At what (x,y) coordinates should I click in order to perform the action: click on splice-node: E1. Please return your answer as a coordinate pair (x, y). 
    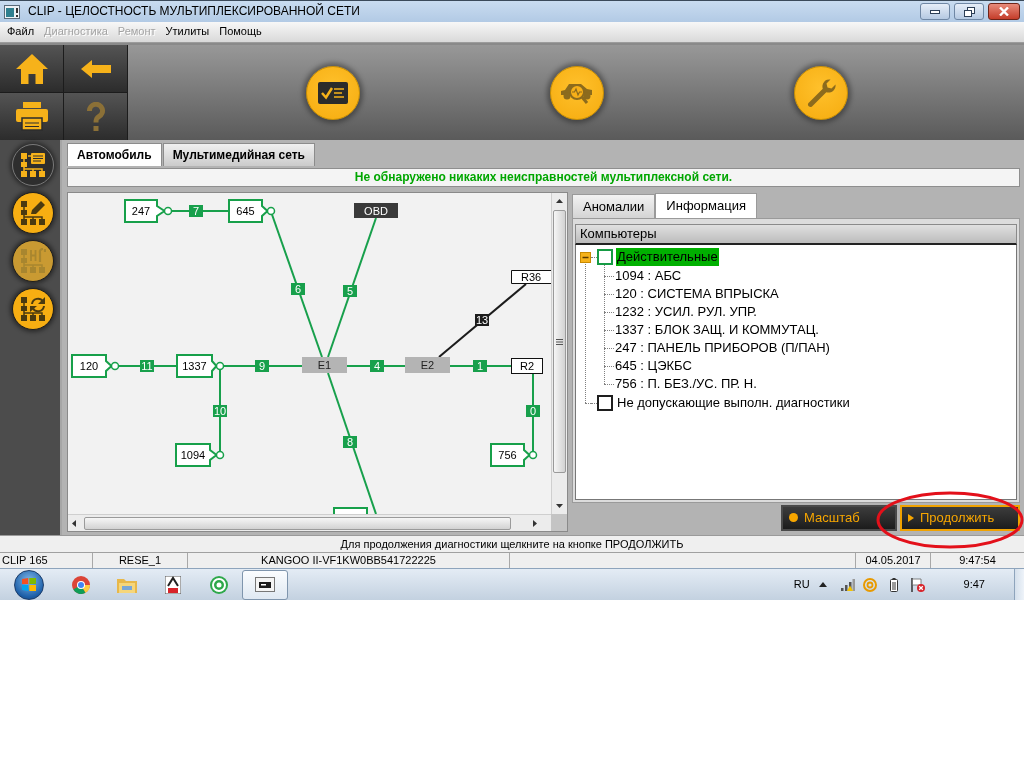
    Looking at the image, I should click on (324, 365).